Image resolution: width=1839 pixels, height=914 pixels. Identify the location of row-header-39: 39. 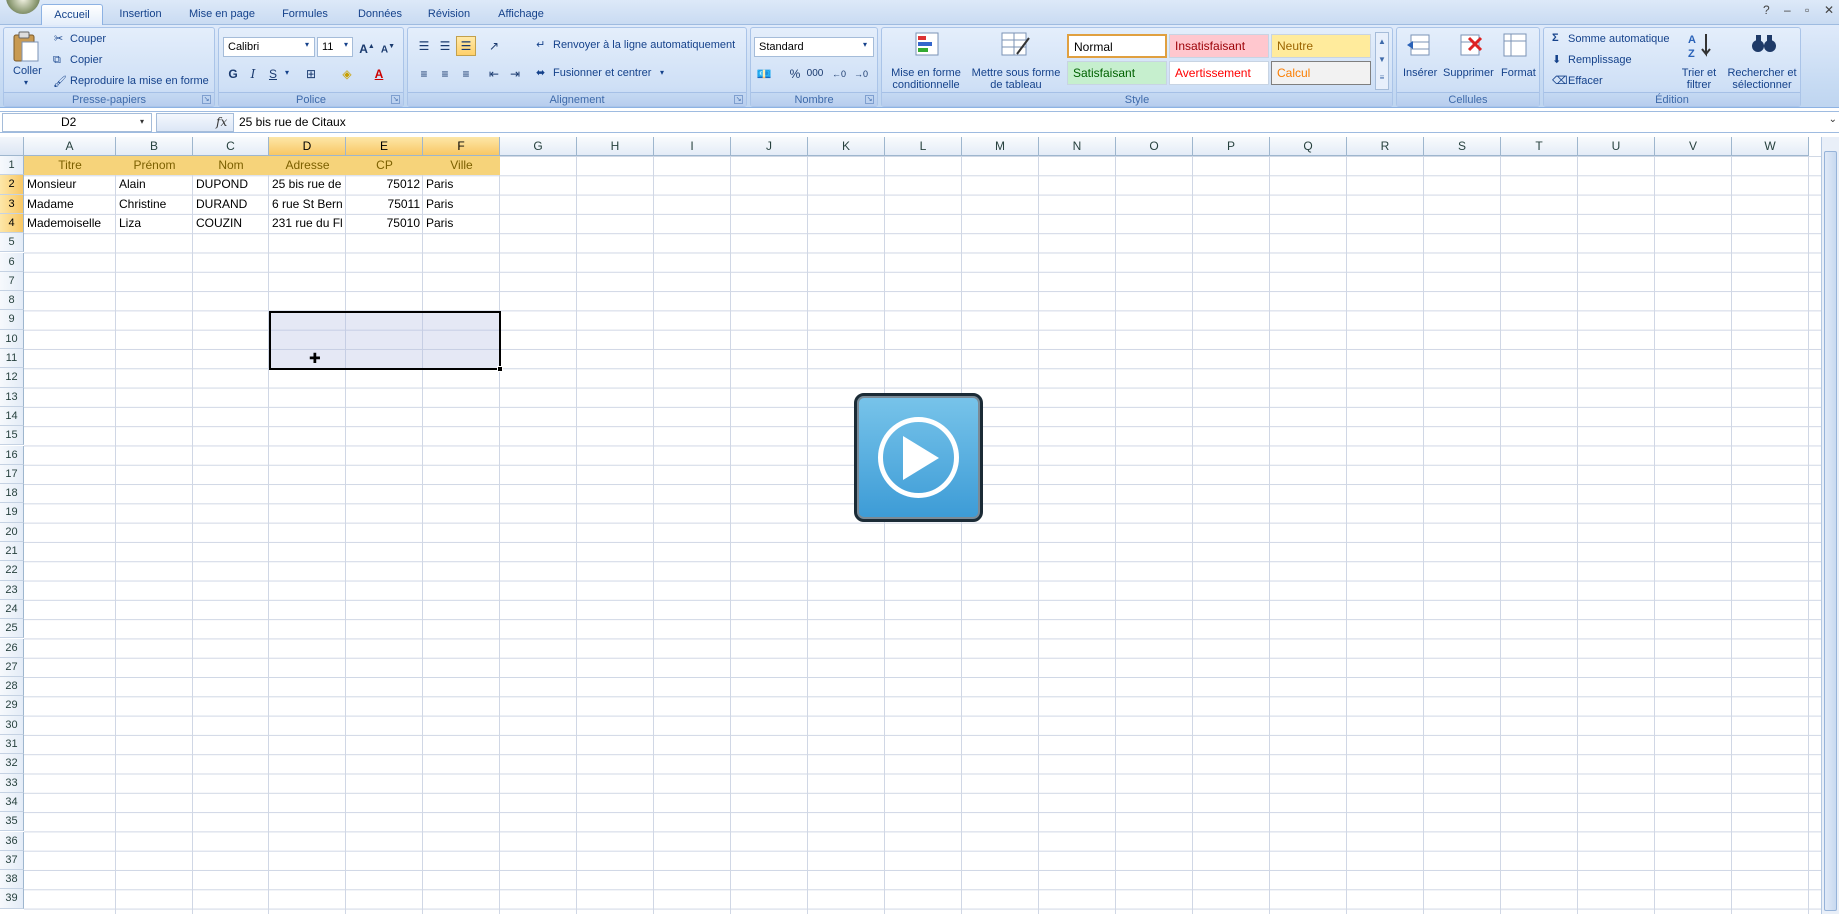
(12, 899).